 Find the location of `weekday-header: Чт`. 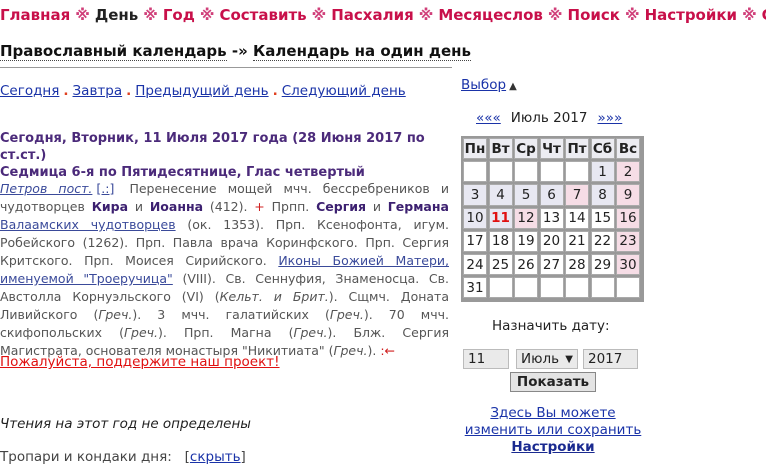

weekday-header: Чт is located at coordinates (551, 149).